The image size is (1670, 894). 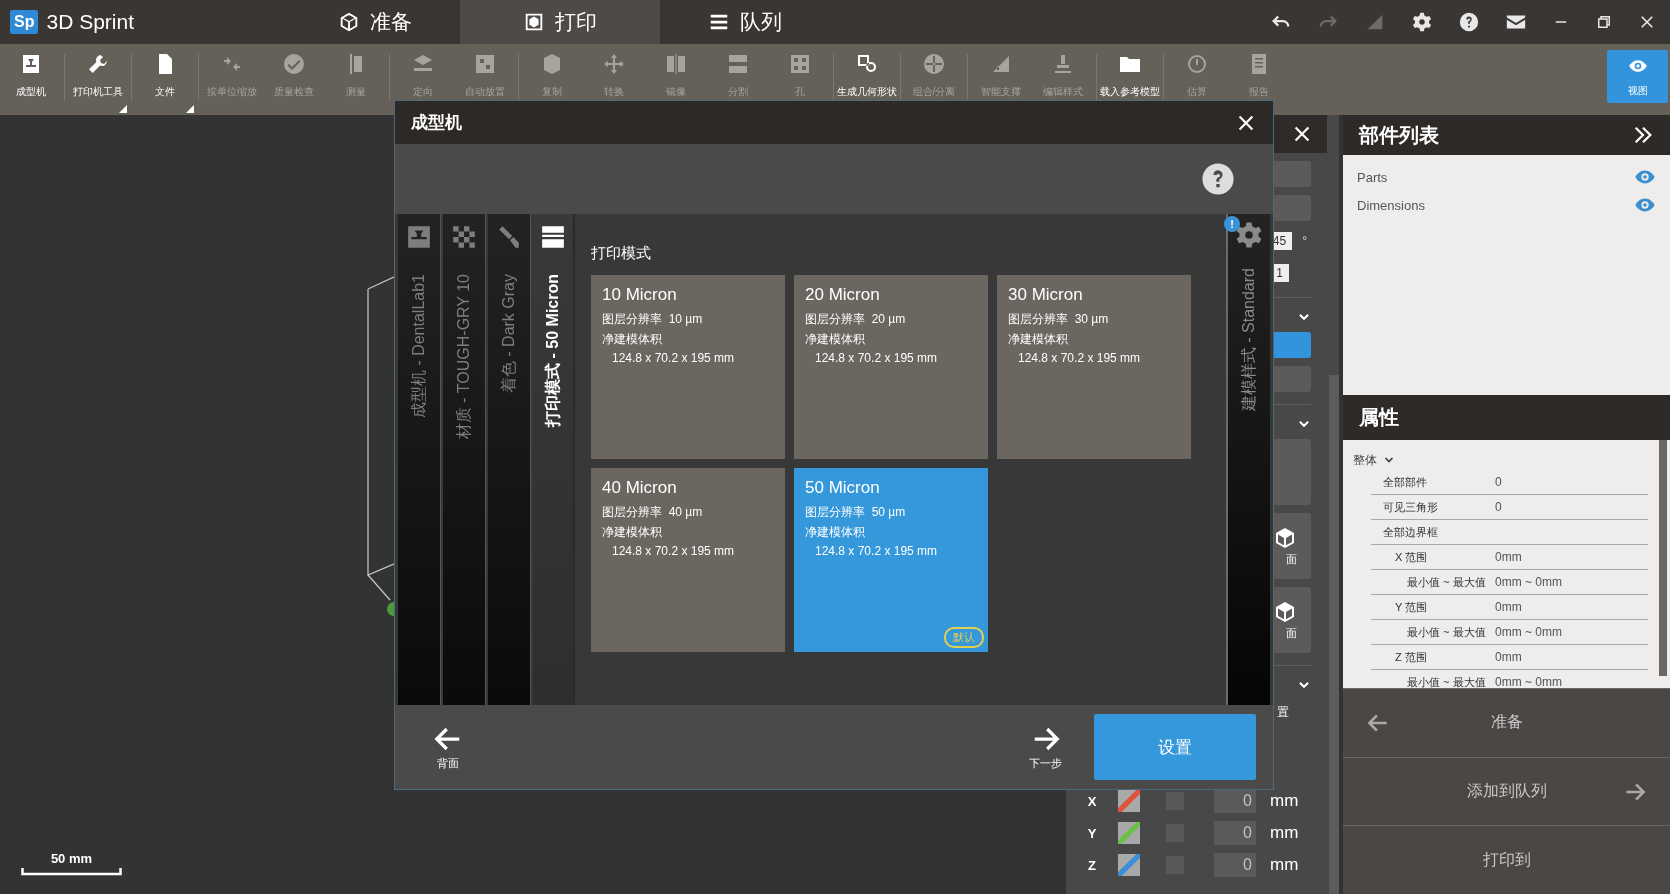 I want to click on close-icon, so click(x=1647, y=22).